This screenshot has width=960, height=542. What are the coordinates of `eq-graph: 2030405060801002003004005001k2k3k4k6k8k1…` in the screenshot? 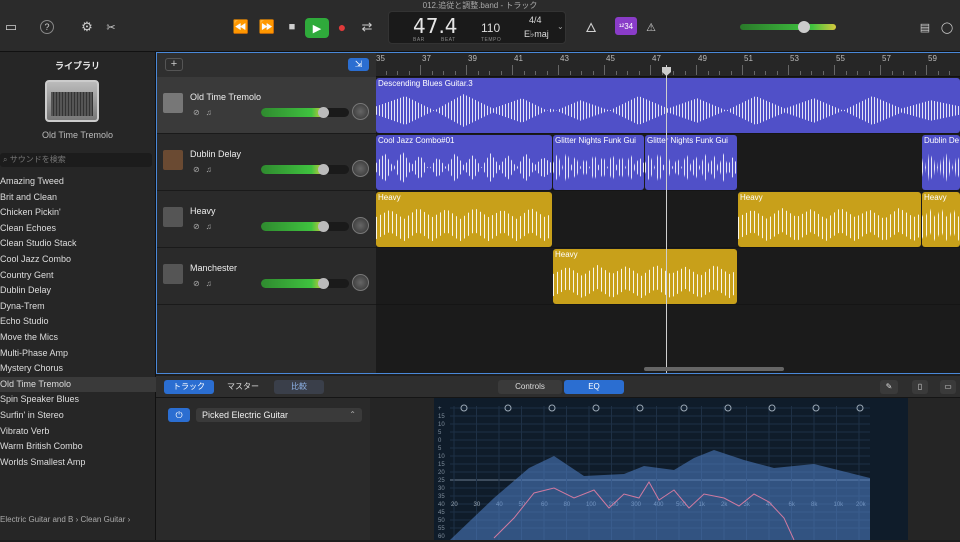 It's located at (671, 469).